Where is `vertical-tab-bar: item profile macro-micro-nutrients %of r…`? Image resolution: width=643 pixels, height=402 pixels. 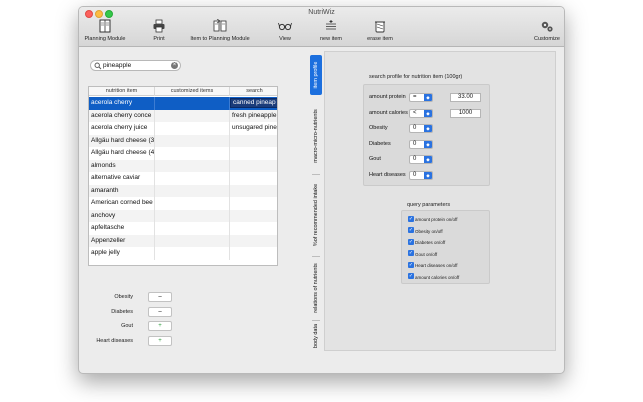 vertical-tab-bar: item profile macro-micro-nutrients %of r… is located at coordinates (316, 202).